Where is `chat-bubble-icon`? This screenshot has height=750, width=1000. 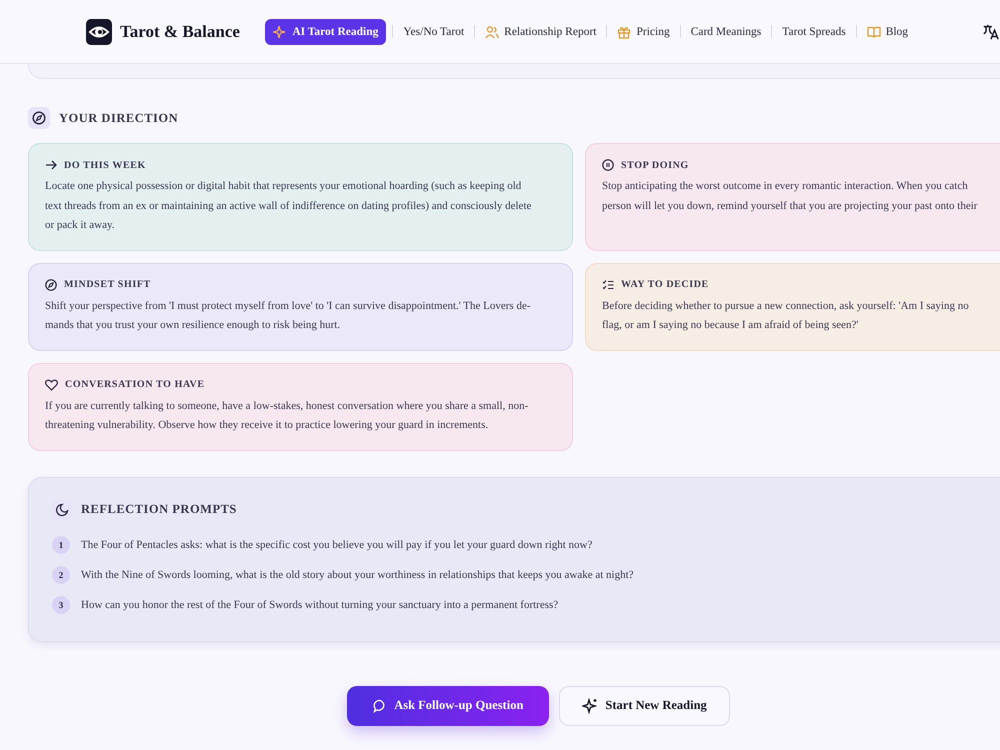 chat-bubble-icon is located at coordinates (380, 705).